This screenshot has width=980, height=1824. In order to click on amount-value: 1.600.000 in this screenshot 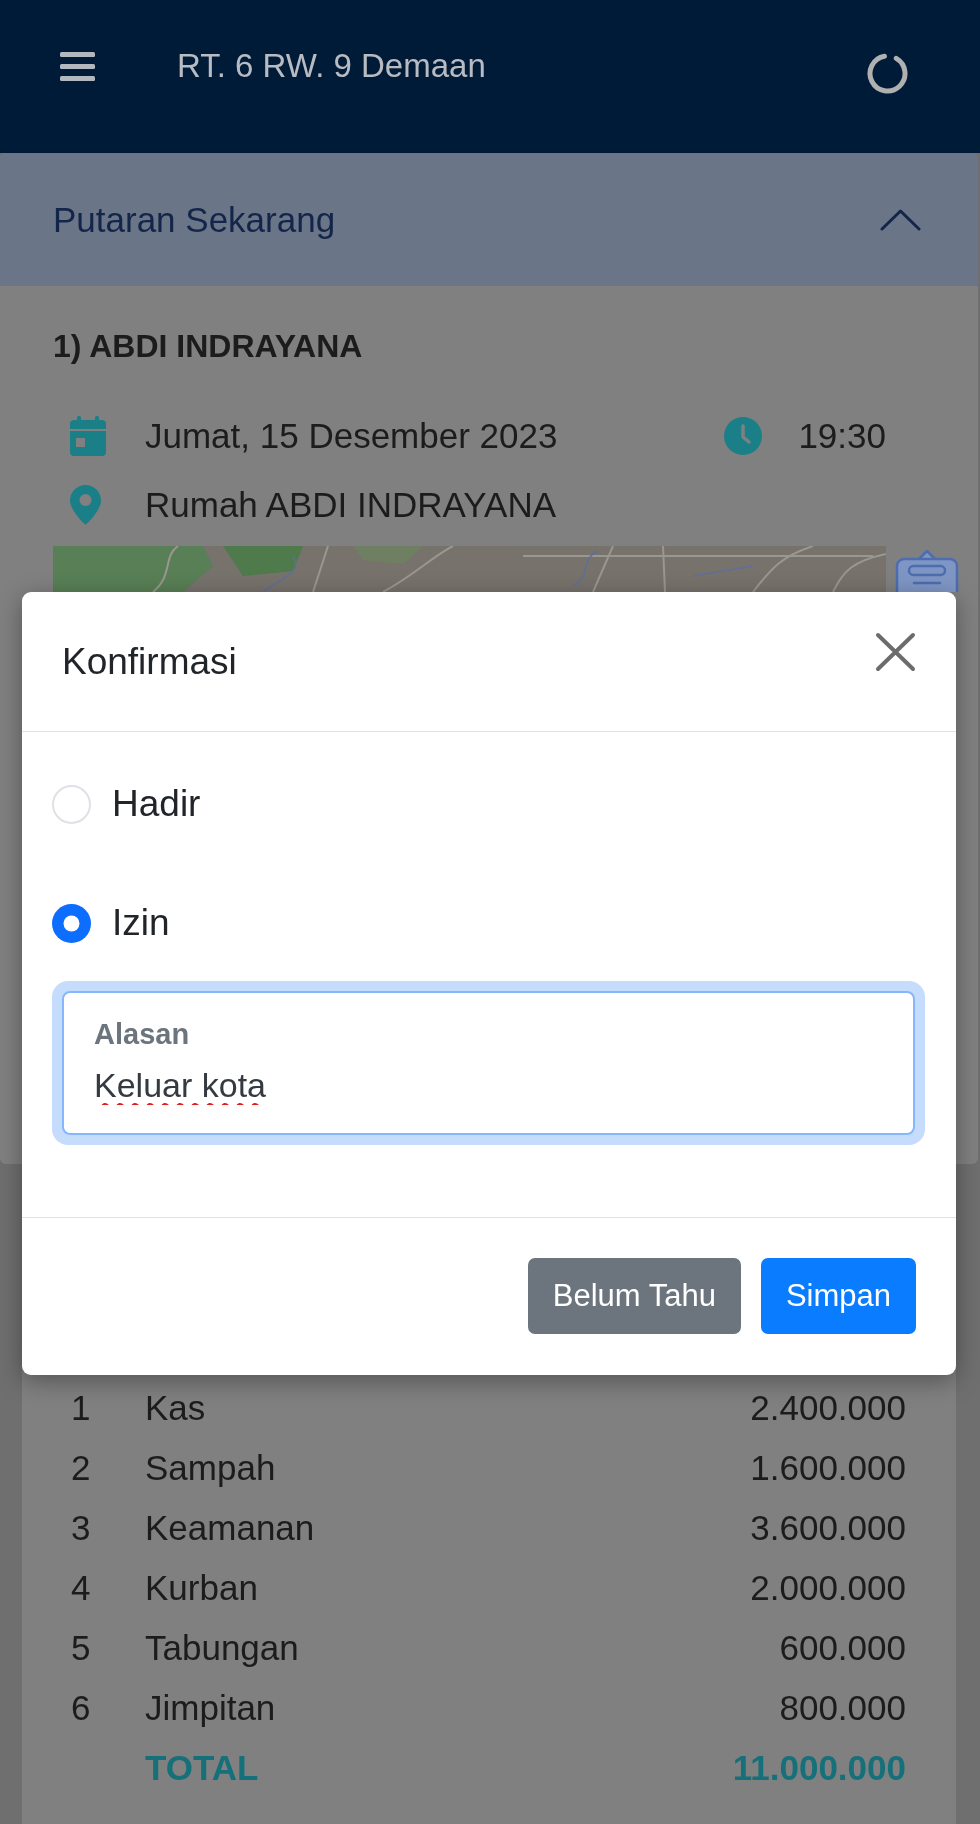, I will do `click(828, 1468)`.